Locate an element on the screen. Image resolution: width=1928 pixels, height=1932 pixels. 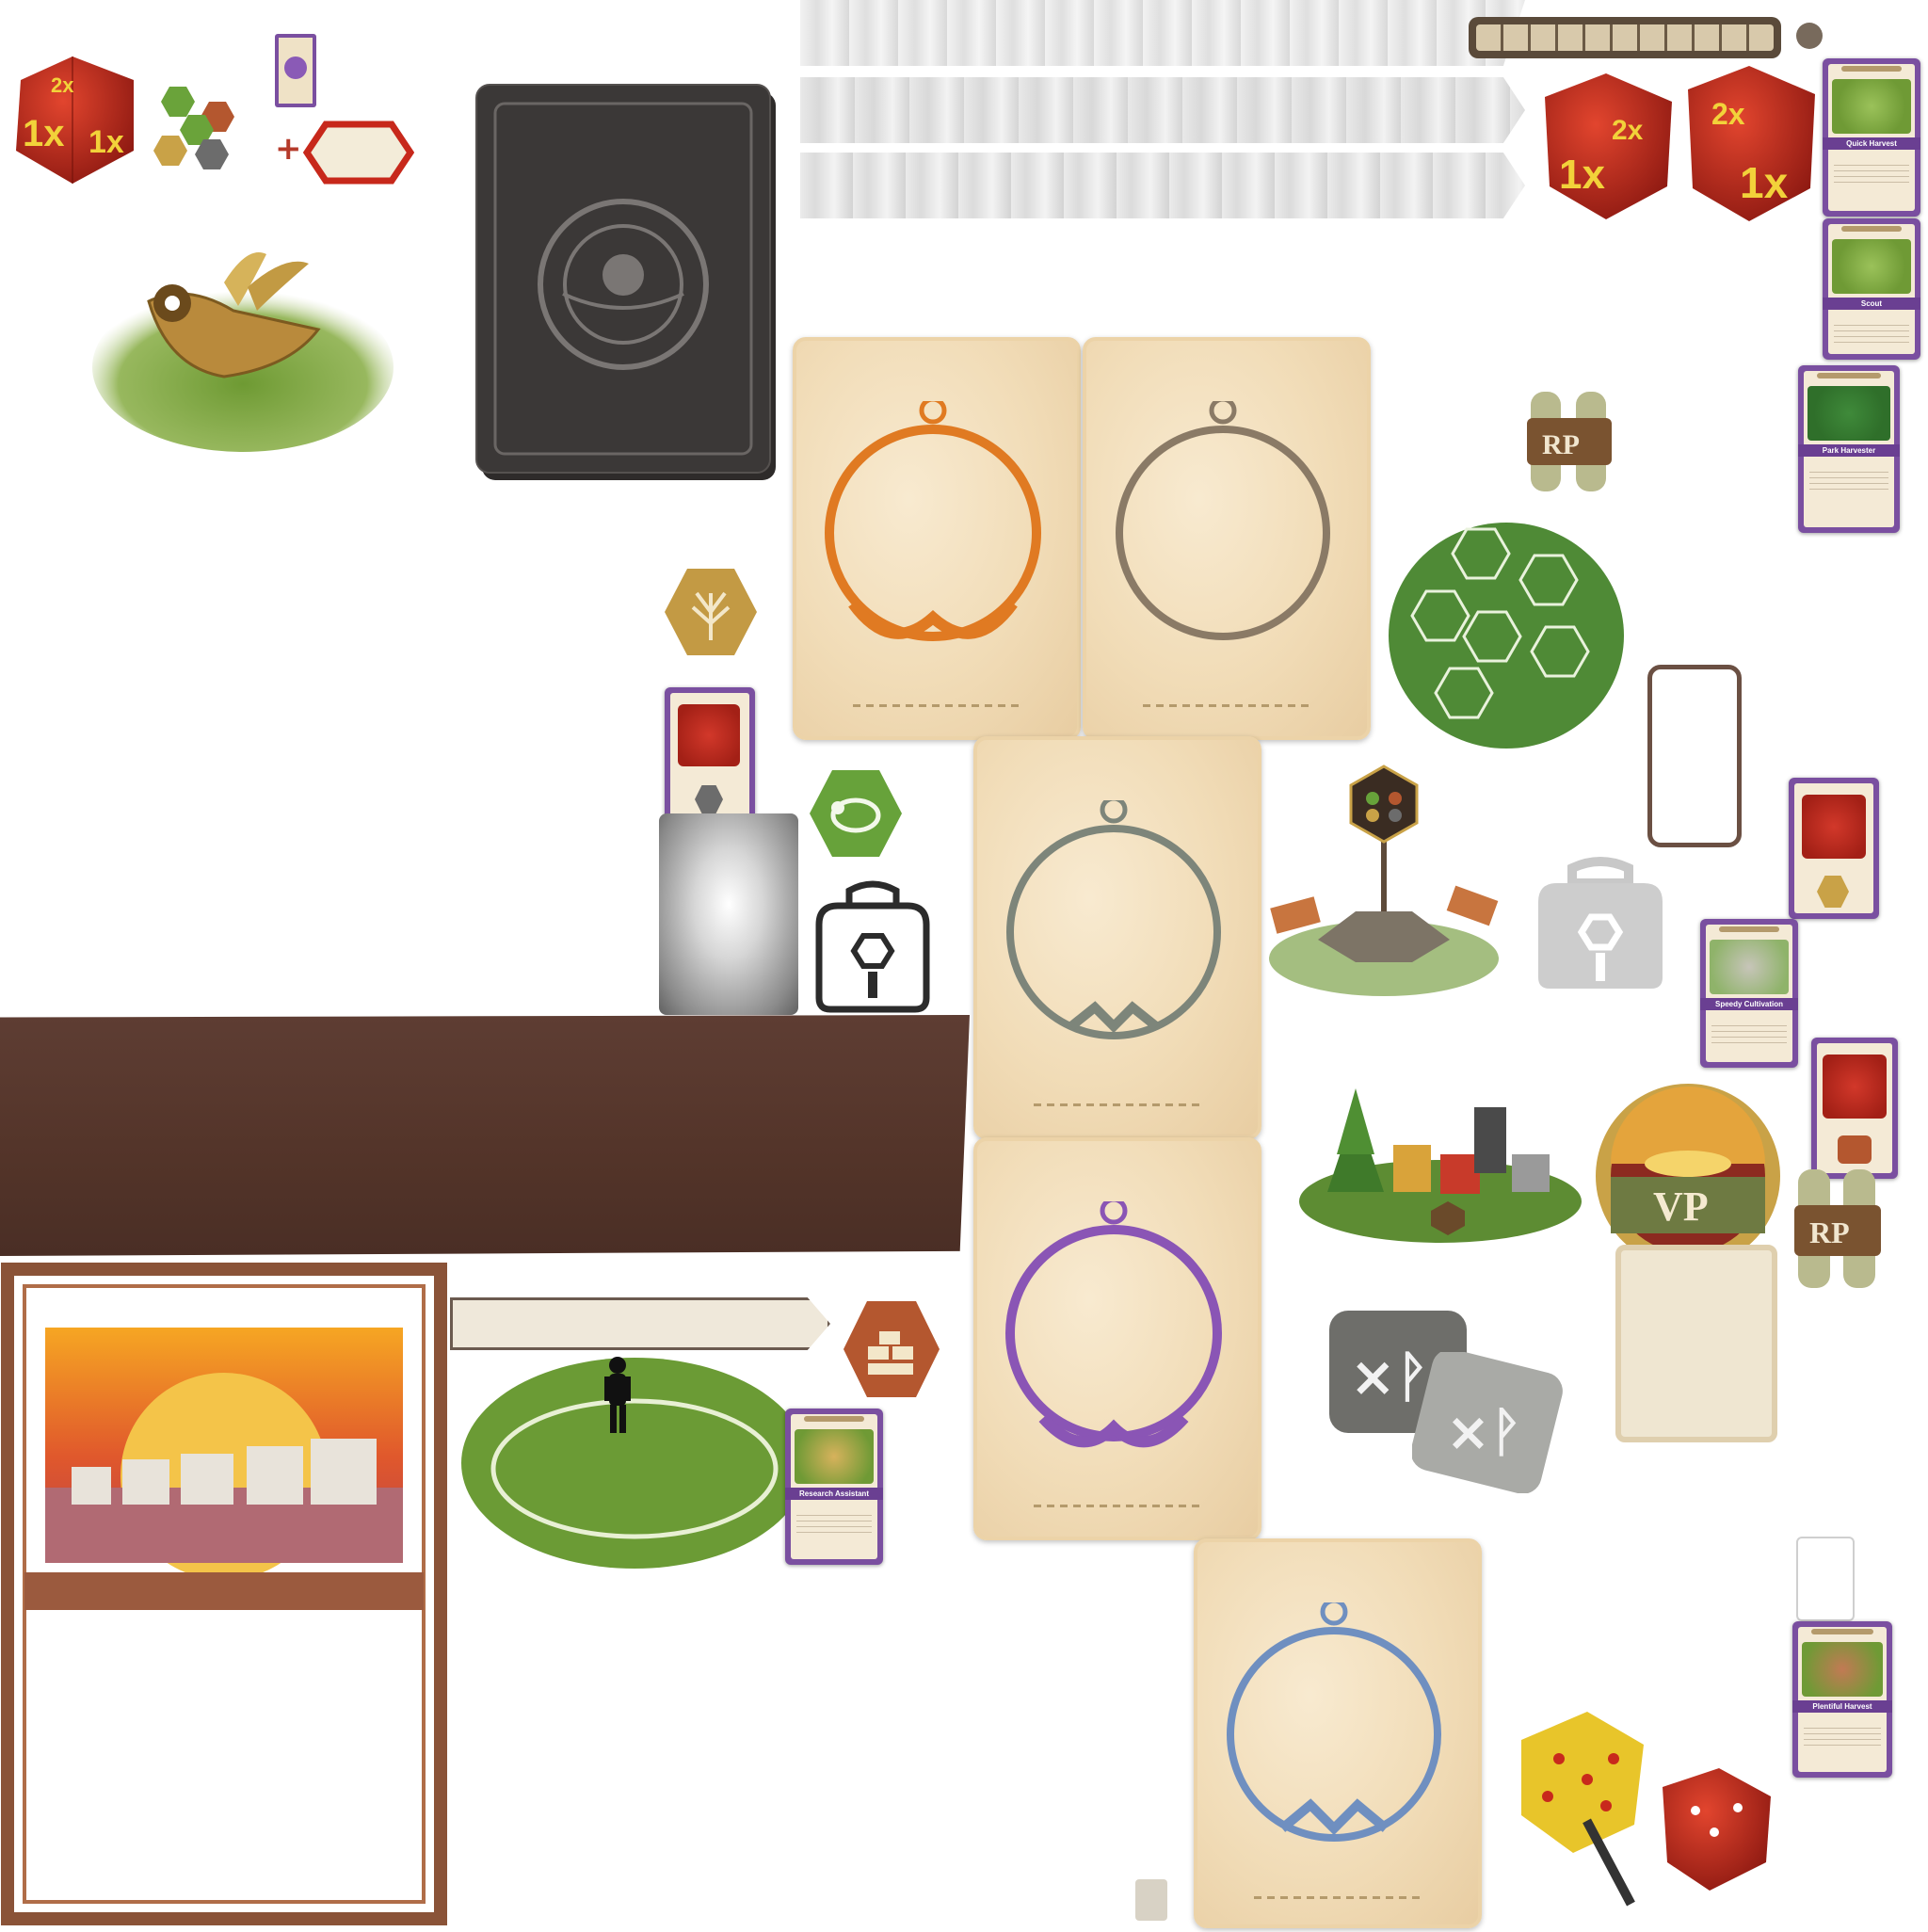
ring-card-blue is located at coordinates (1338, 1733).